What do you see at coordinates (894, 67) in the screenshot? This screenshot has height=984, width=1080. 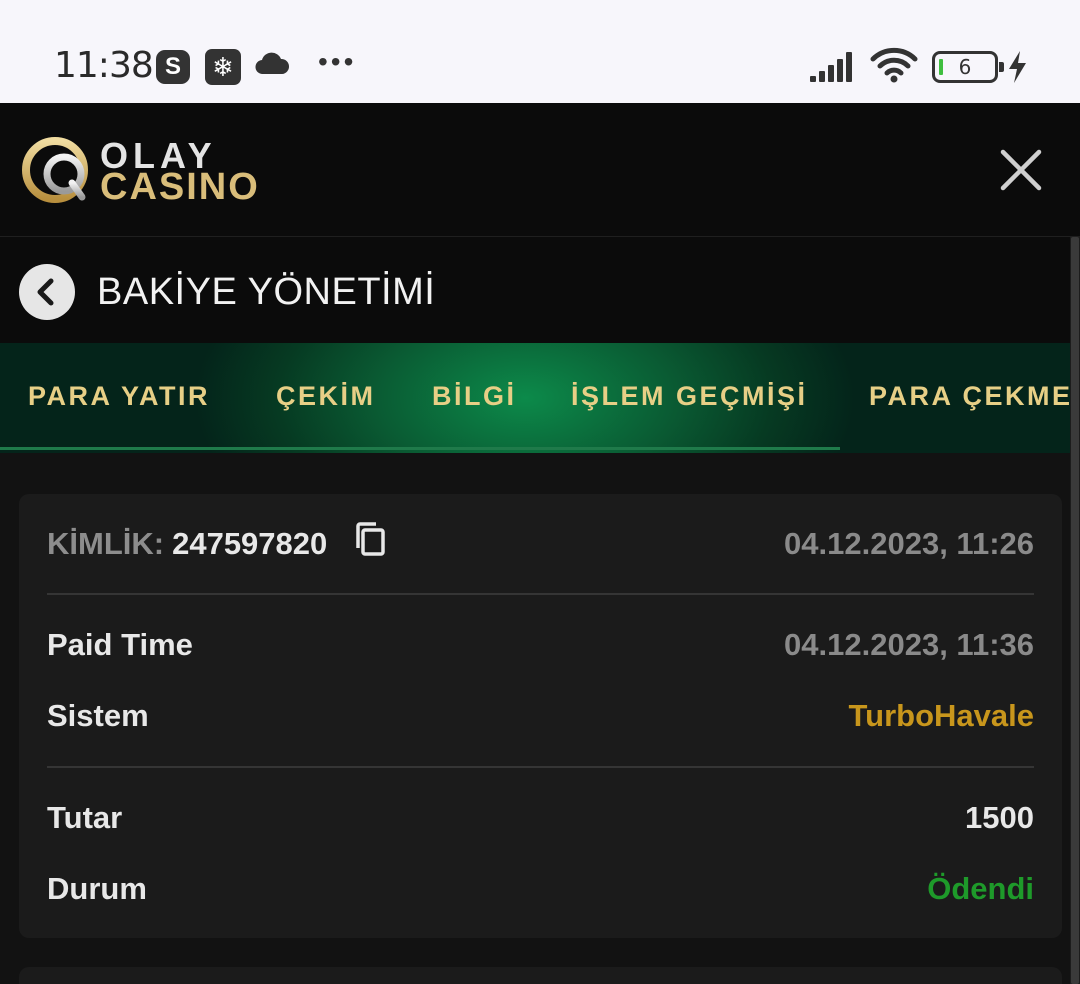 I see `wifi-icon` at bounding box center [894, 67].